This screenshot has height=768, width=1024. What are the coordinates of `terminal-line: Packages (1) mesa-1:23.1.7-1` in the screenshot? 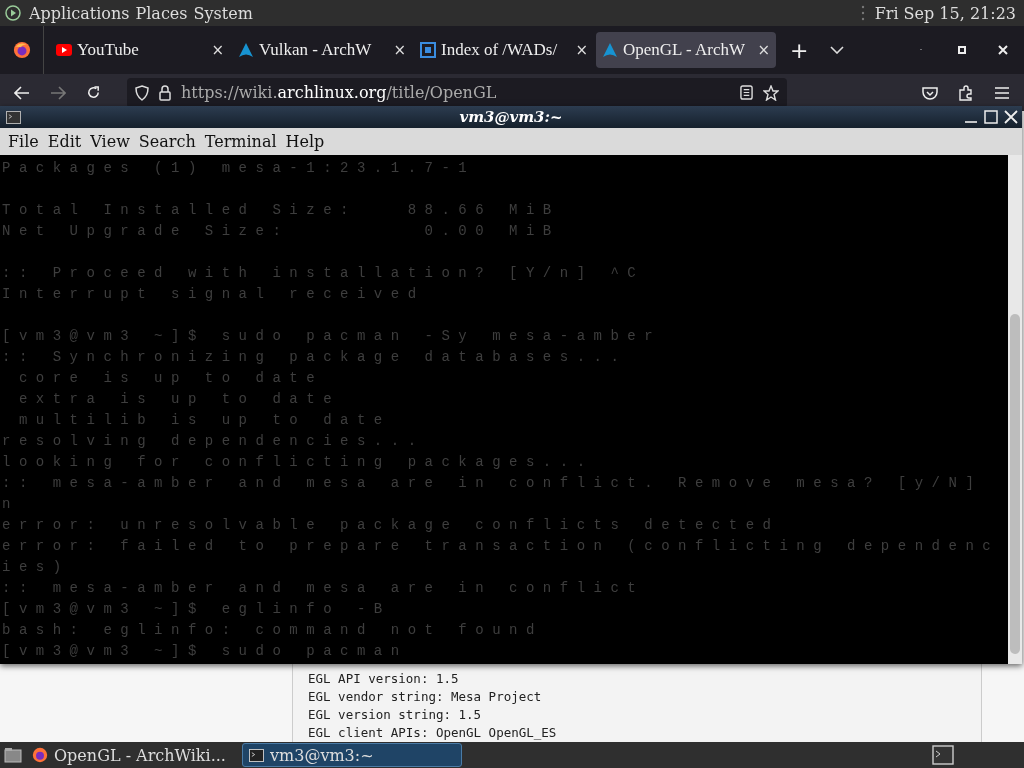 It's located at (239, 168).